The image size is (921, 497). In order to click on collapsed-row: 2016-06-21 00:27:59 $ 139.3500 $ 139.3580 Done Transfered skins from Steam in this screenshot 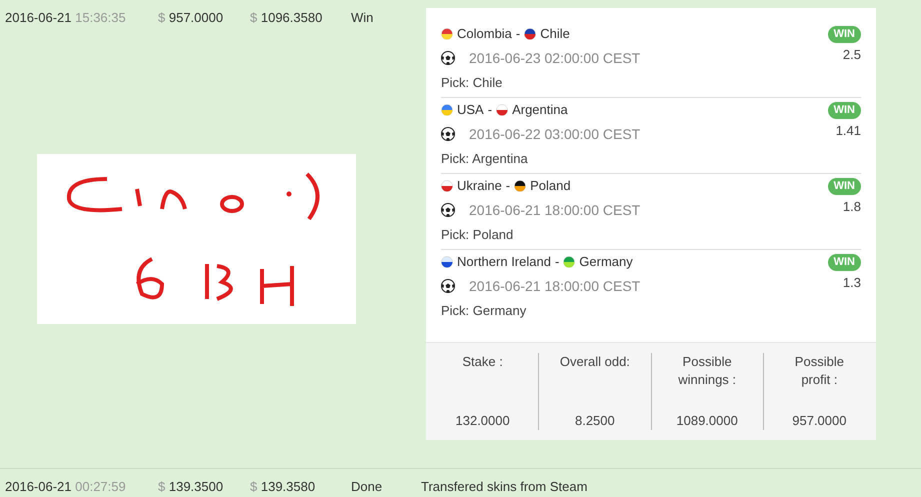, I will do `click(460, 483)`.